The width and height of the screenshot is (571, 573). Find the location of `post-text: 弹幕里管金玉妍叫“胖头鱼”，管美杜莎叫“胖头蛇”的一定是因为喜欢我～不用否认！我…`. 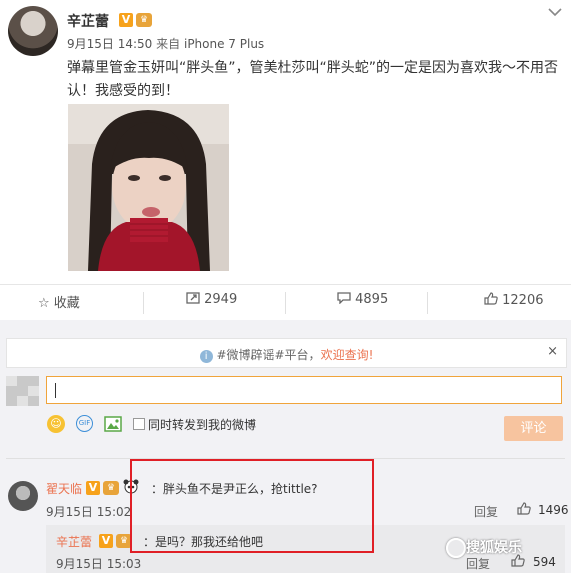

post-text: 弹幕里管金玉妍叫“胖头鱼”，管美杜莎叫“胖头蛇”的一定是因为喜欢我～不用否认！我… is located at coordinates (313, 79).